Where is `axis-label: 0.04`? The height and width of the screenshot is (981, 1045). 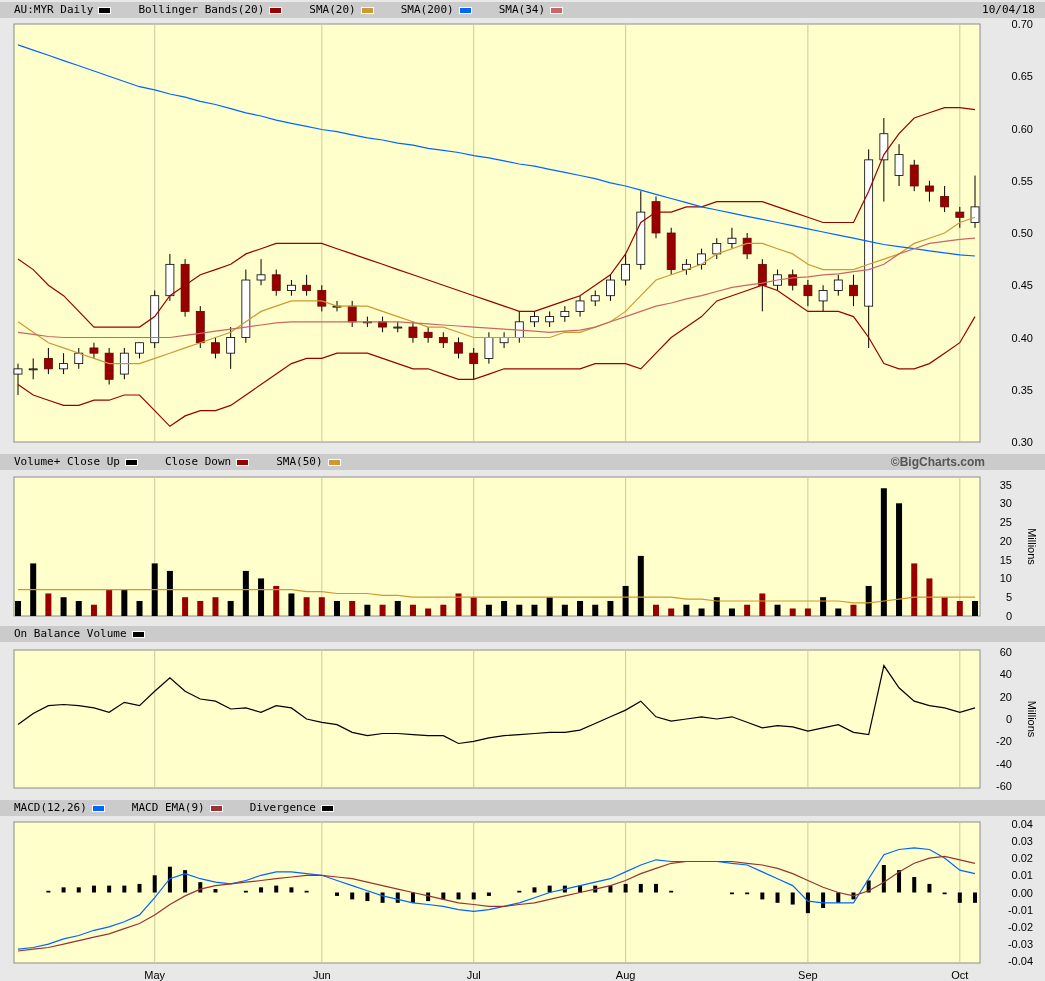 axis-label: 0.04 is located at coordinates (1022, 823).